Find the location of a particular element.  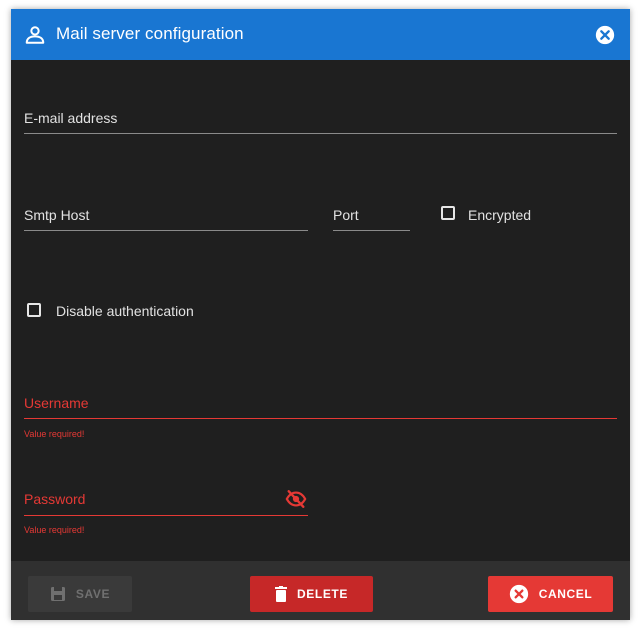

dialog-title: Mail server configuration is located at coordinates (150, 33).